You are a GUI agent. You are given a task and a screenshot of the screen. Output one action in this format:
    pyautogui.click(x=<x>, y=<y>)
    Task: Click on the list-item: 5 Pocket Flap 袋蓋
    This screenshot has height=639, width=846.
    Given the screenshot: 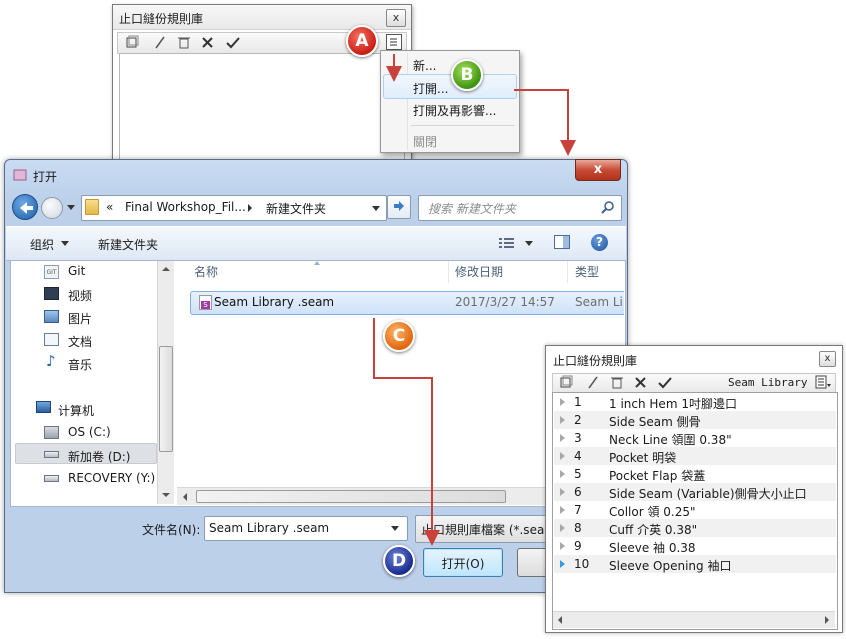 What is the action you would take?
    pyautogui.click(x=695, y=474)
    